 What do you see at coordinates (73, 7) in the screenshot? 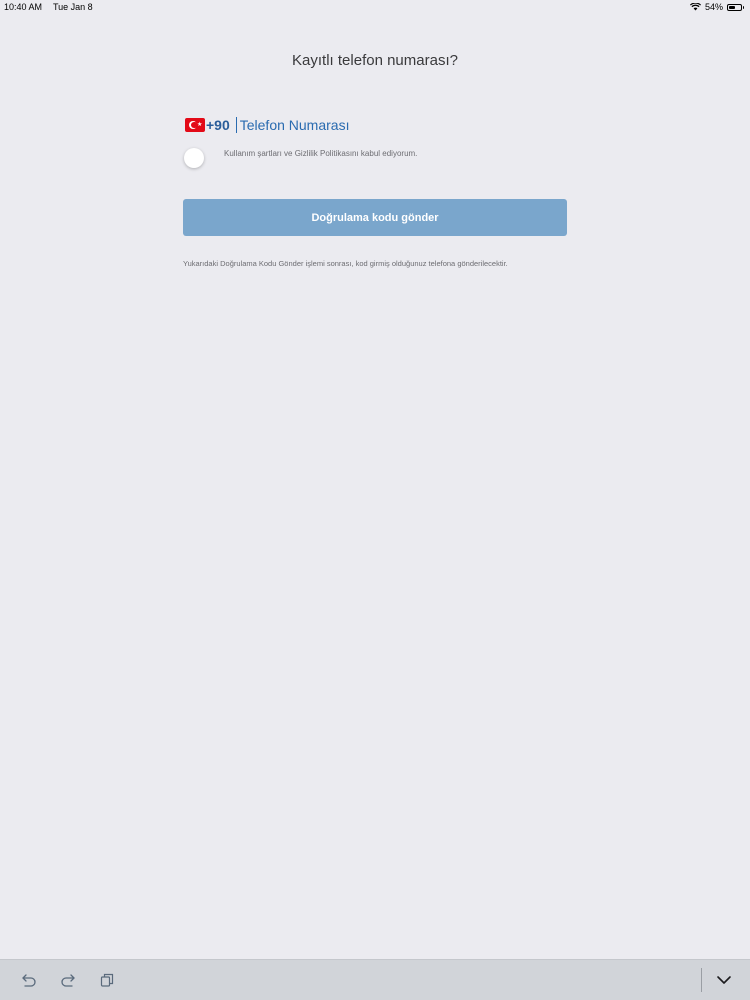
I see `status-date: Tue Jan 8` at bounding box center [73, 7].